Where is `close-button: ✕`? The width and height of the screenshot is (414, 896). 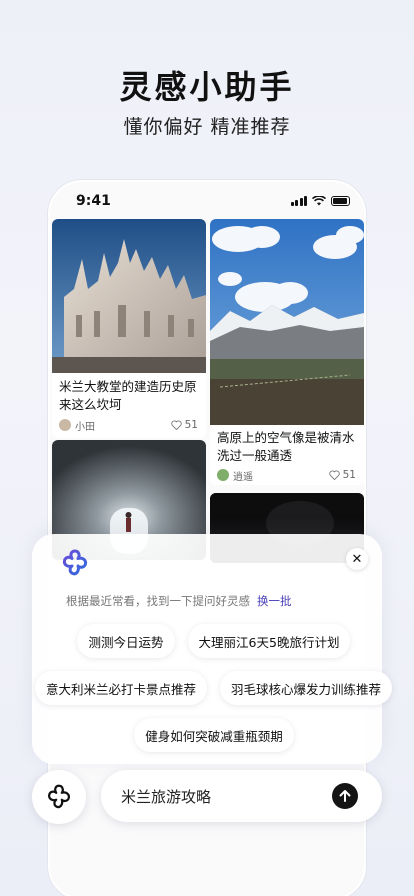
close-button: ✕ is located at coordinates (357, 559).